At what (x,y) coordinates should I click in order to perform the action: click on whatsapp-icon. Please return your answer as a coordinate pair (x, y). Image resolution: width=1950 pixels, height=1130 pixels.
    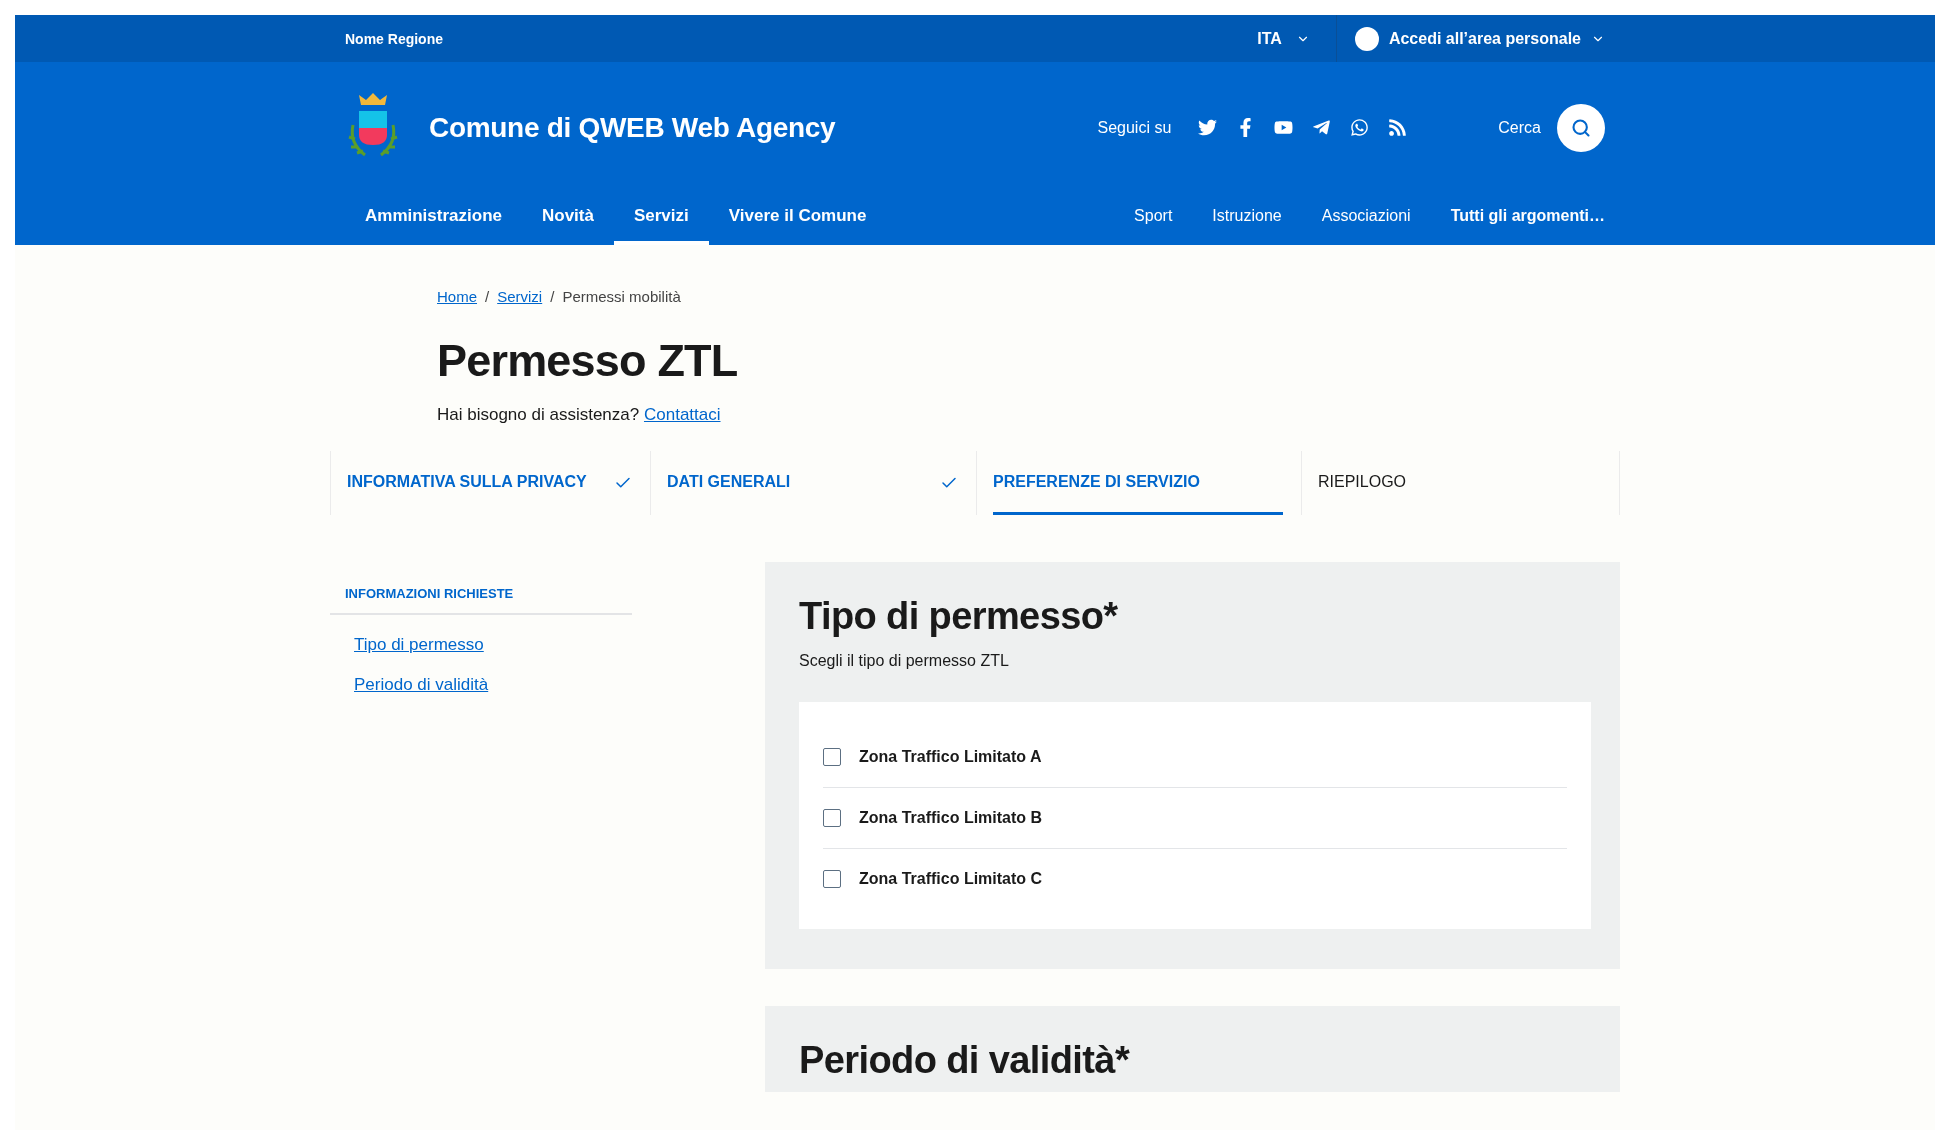
    Looking at the image, I should click on (1360, 127).